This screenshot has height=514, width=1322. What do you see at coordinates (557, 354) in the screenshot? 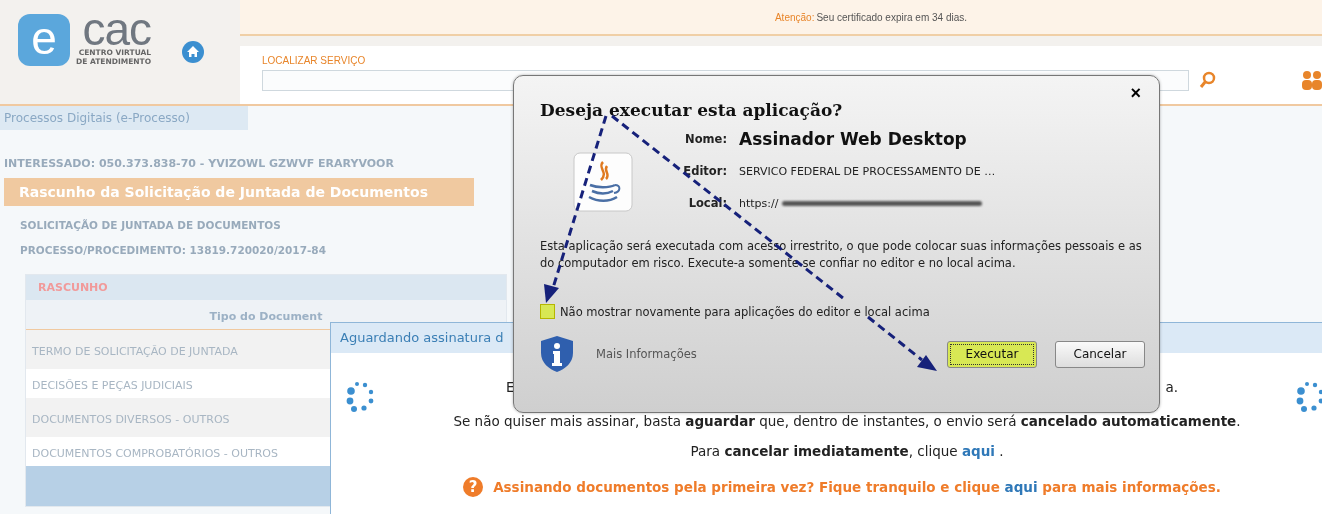
I see `info-shield-icon` at bounding box center [557, 354].